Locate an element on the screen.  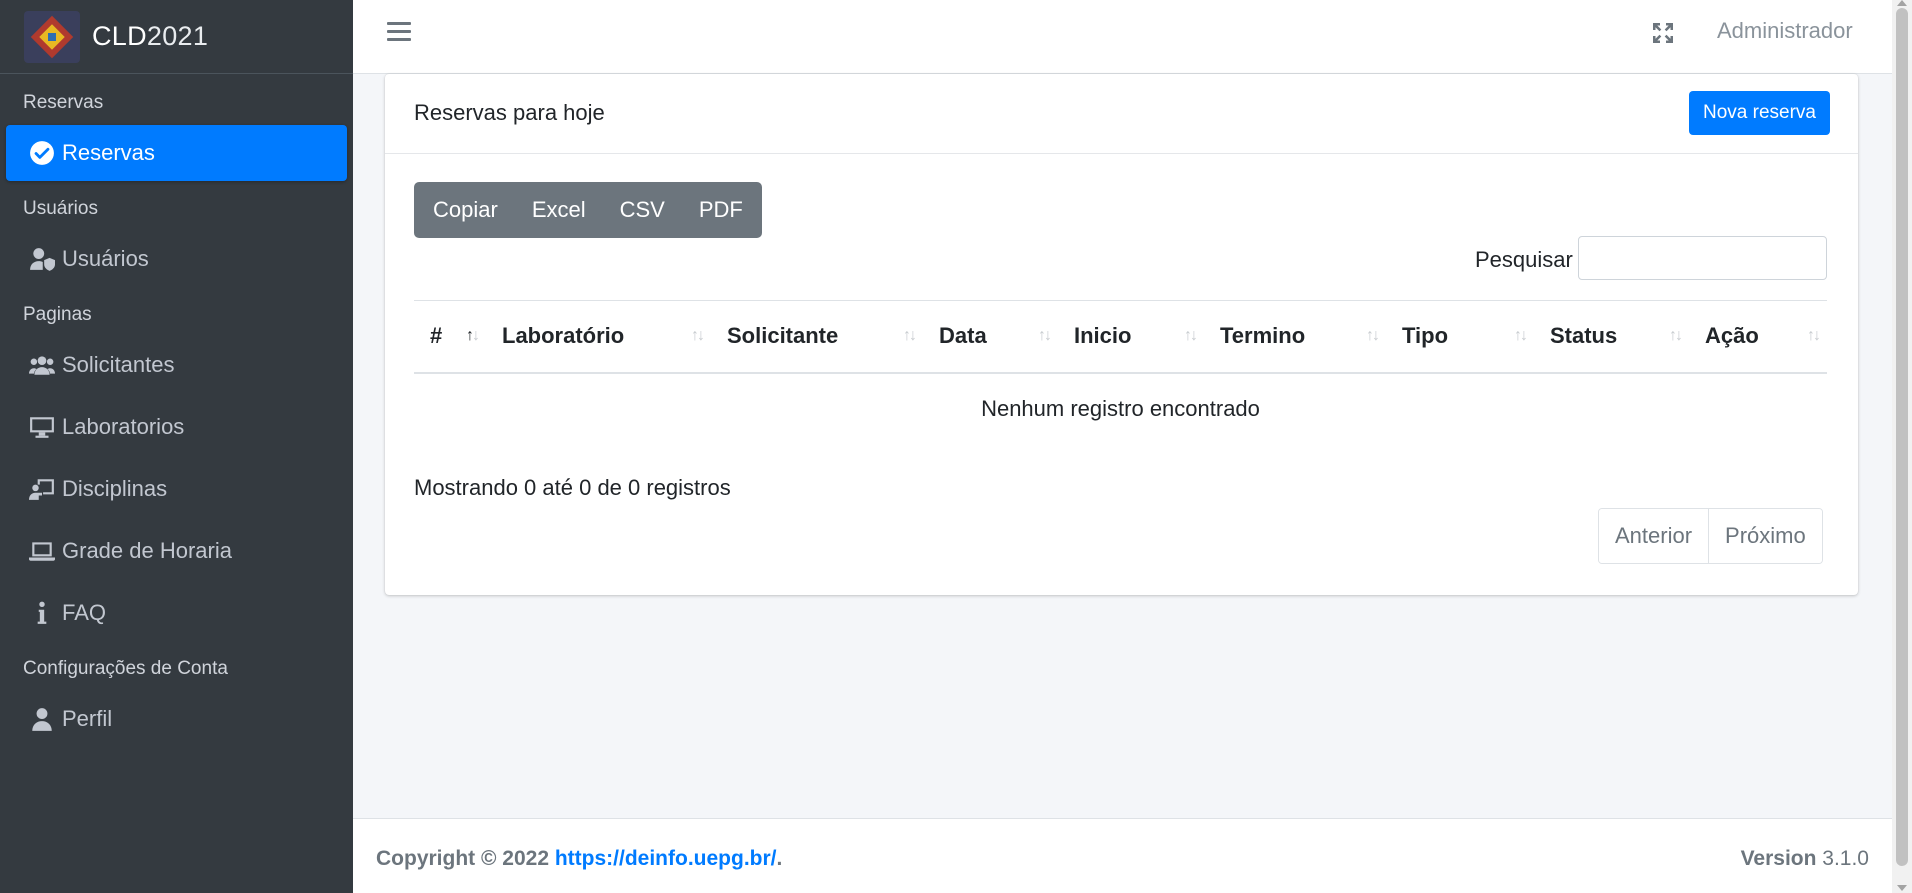
empty-table-message: Nenhum registro encontrado is located at coordinates (1120, 408).